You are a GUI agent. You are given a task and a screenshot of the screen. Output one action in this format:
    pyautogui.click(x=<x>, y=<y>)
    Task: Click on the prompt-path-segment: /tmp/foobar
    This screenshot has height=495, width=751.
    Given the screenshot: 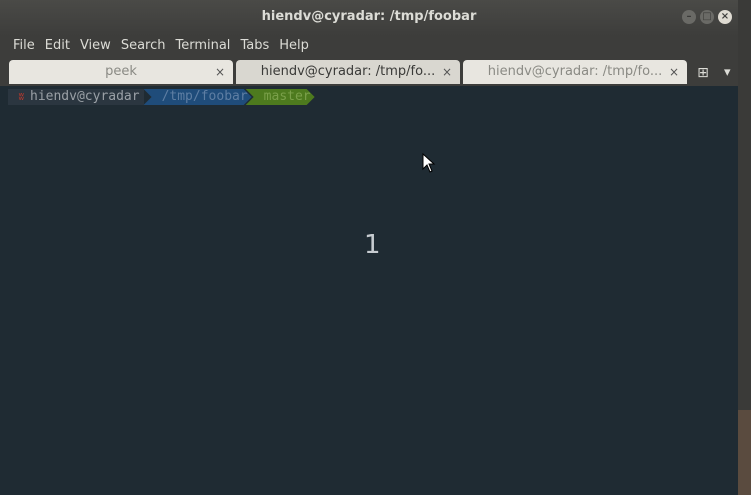 What is the action you would take?
    pyautogui.click(x=198, y=97)
    